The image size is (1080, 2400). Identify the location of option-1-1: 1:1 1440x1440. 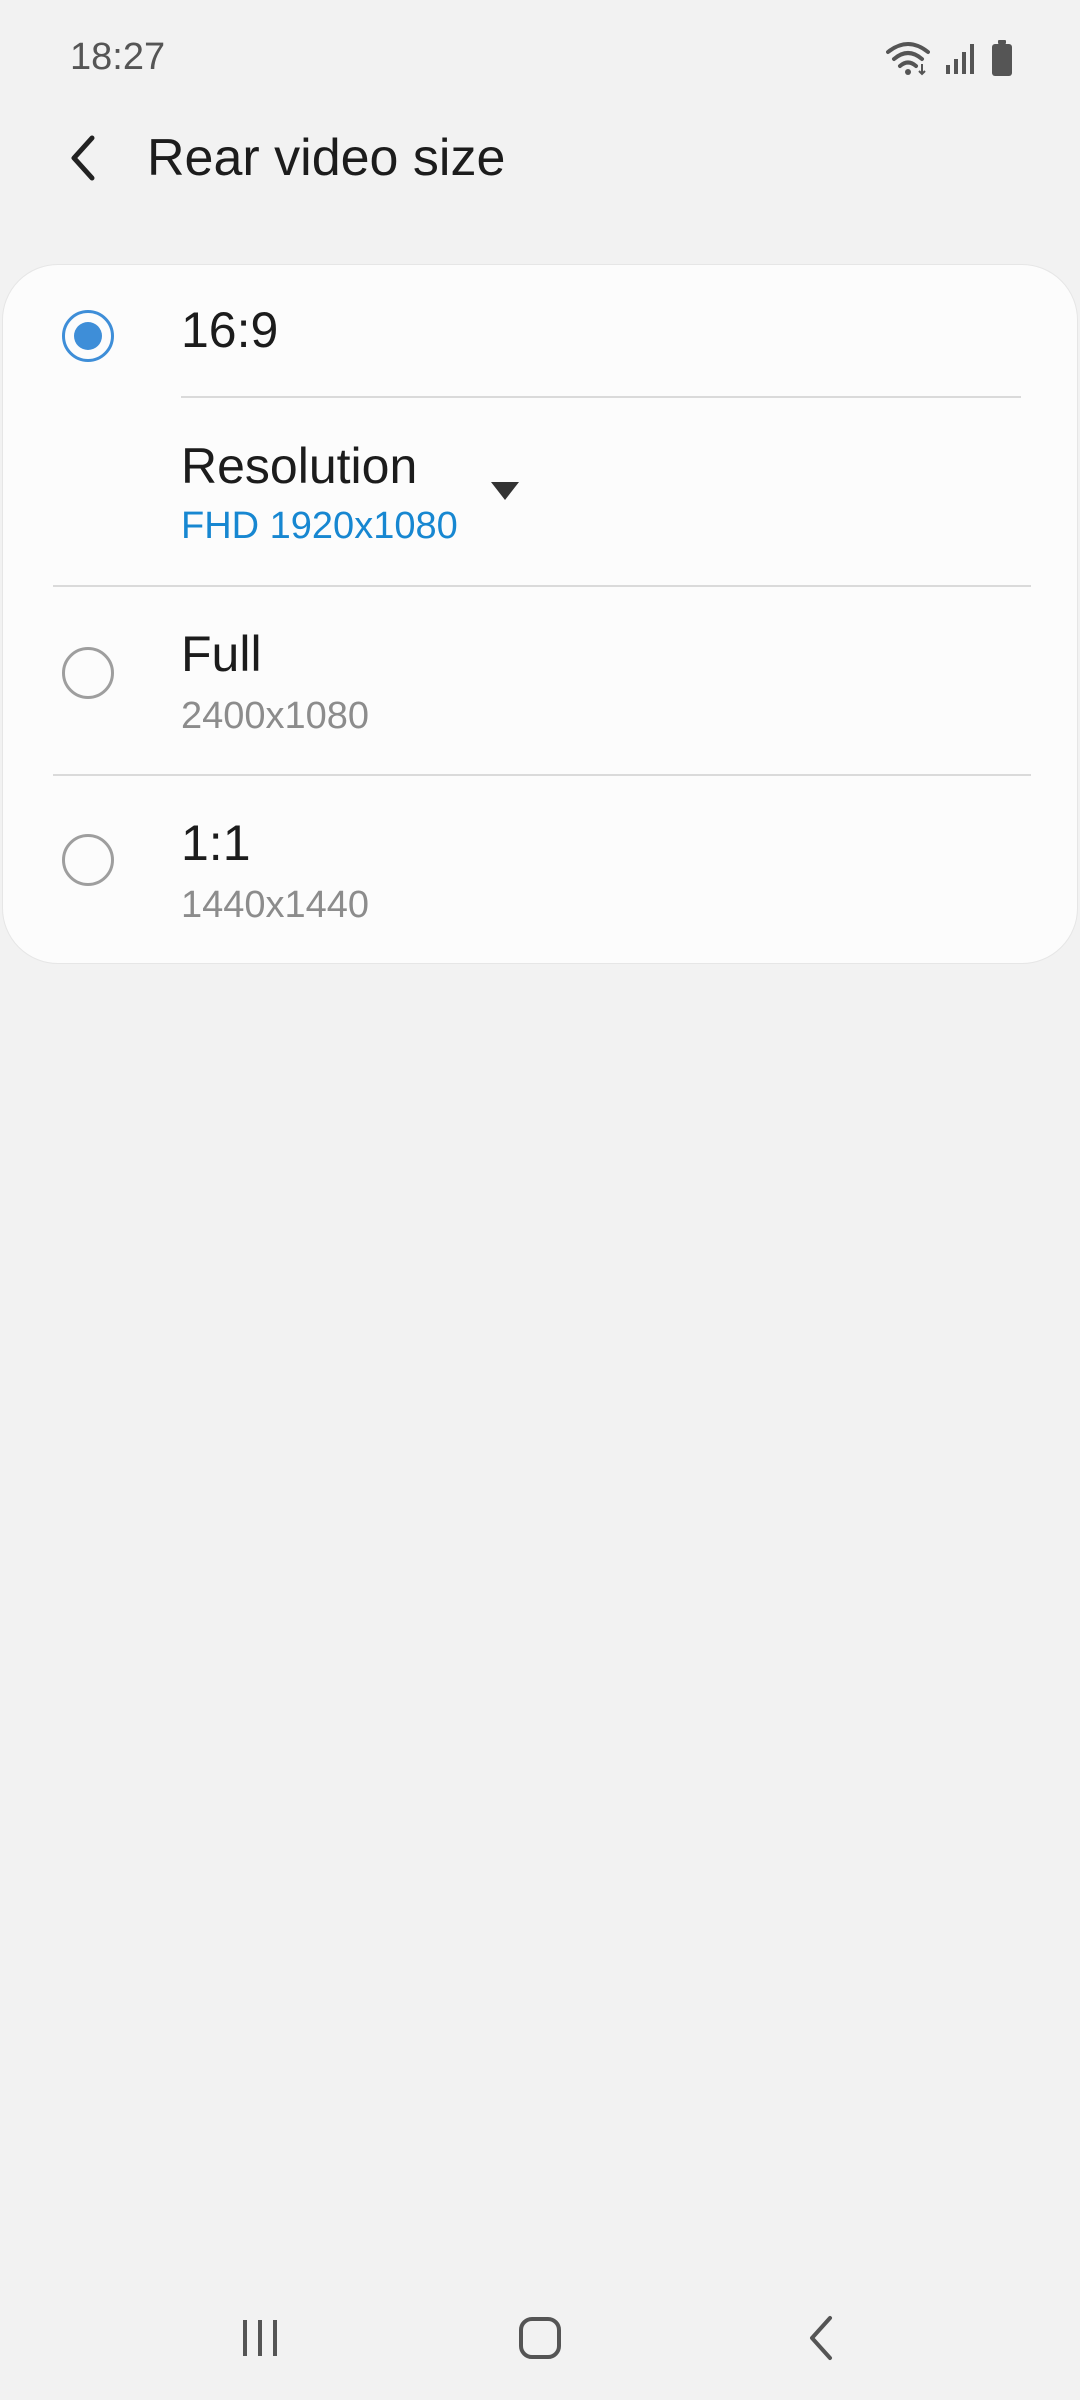
(541, 870).